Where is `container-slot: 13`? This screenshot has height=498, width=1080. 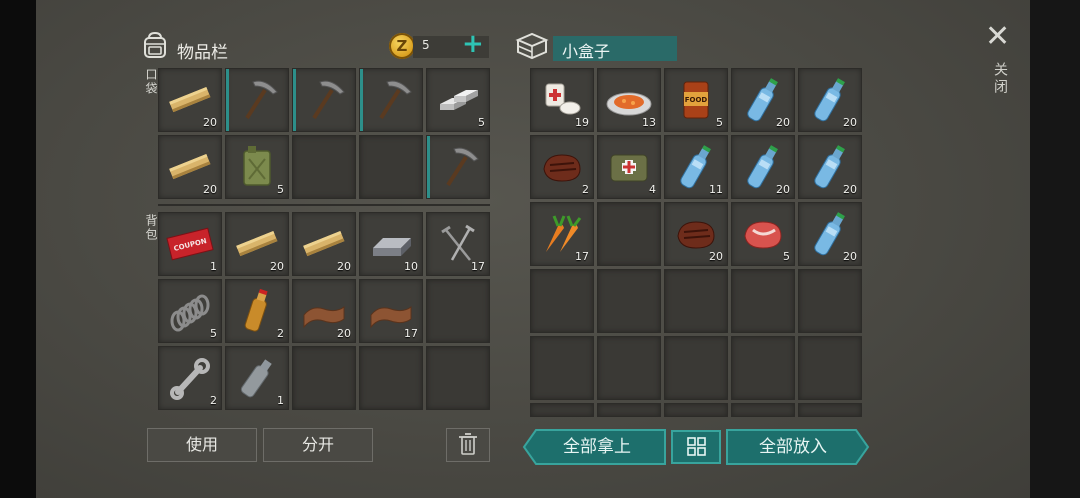
container-slot: 13 is located at coordinates (629, 100).